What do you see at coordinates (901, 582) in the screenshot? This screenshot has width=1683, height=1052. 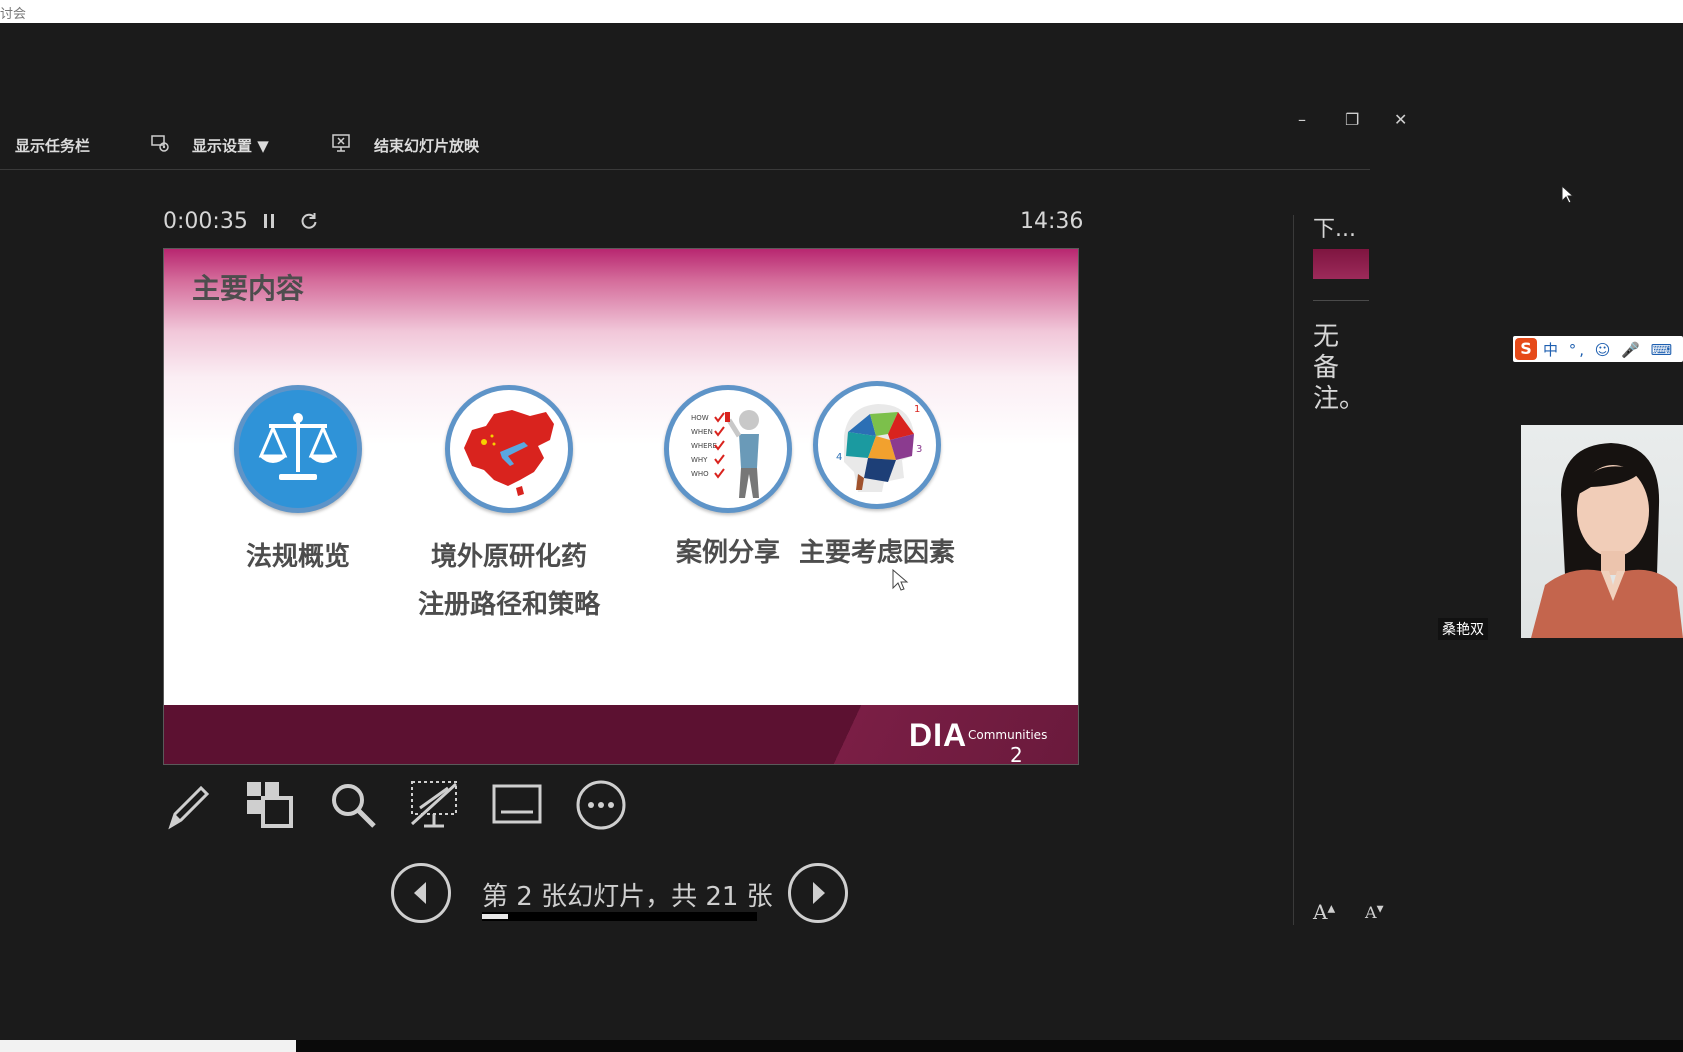 I see `mouse-cursor-icon` at bounding box center [901, 582].